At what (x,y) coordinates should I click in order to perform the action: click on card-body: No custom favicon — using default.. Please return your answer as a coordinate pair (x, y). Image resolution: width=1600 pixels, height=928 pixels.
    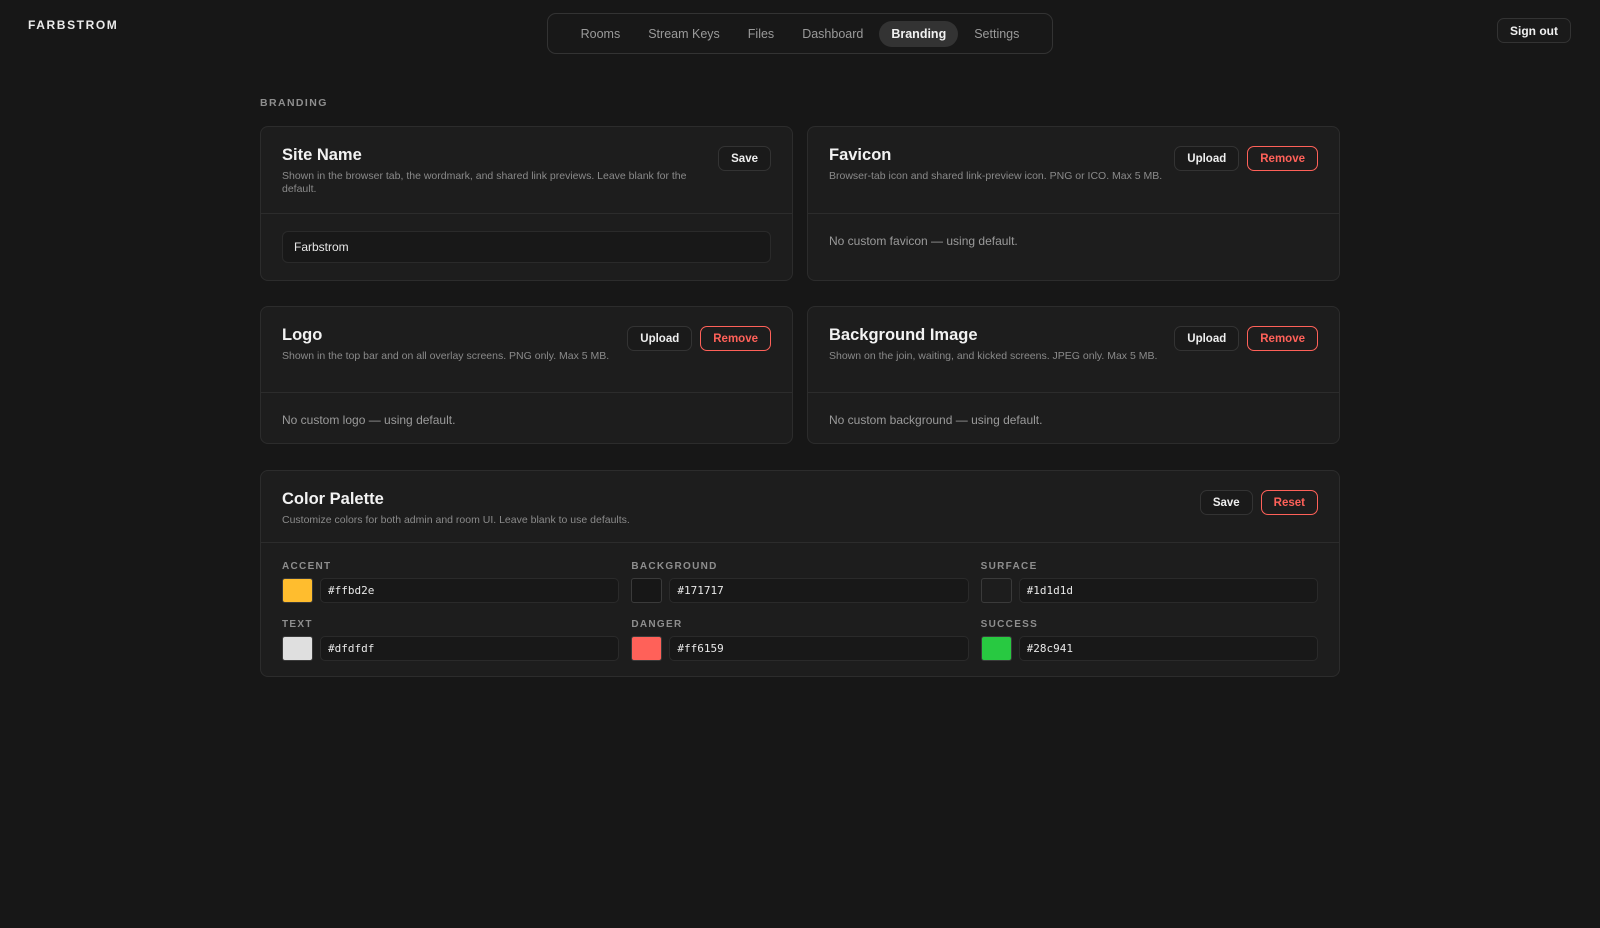
    Looking at the image, I should click on (1073, 231).